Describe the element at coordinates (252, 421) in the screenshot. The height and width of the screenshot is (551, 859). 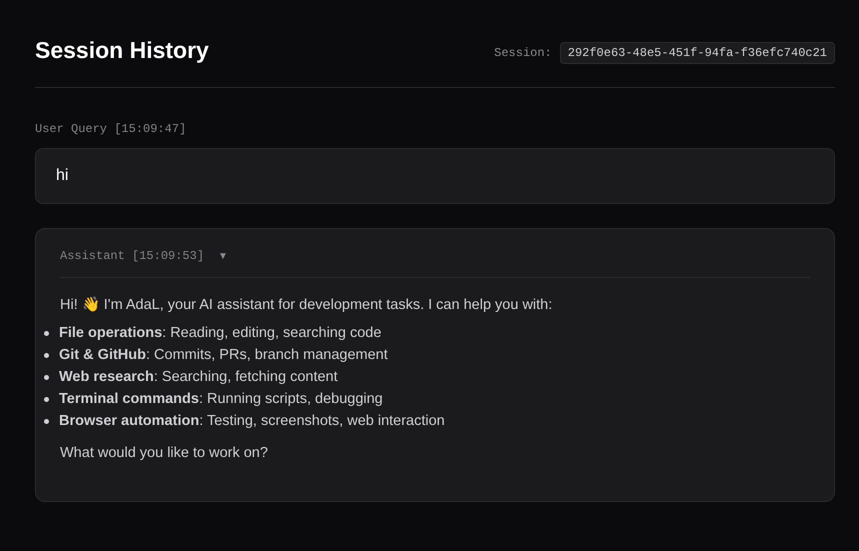
I see `list-item-text: Browser automation: Testing, screenshots, web interaction` at that location.